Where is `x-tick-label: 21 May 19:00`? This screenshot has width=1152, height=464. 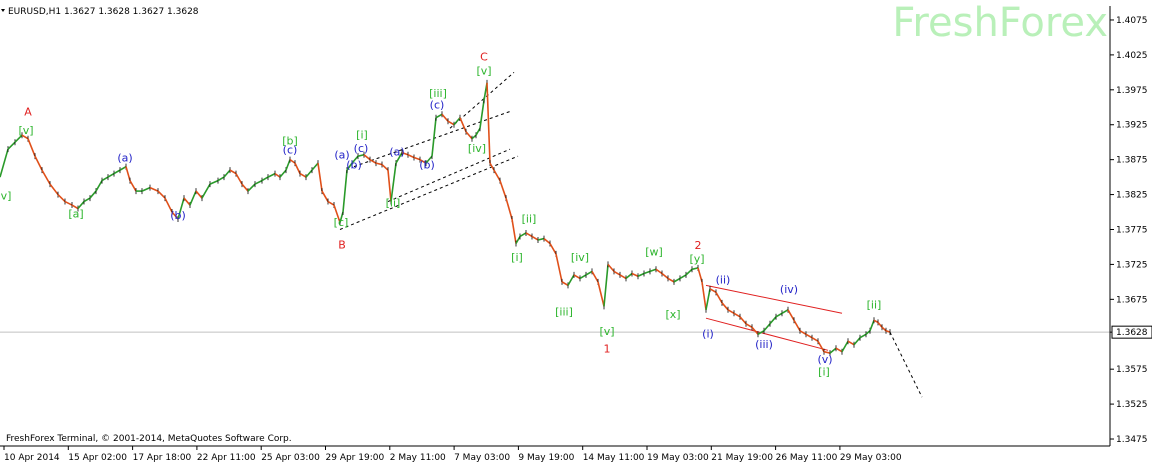
x-tick-label: 21 May 19:00 is located at coordinates (742, 458).